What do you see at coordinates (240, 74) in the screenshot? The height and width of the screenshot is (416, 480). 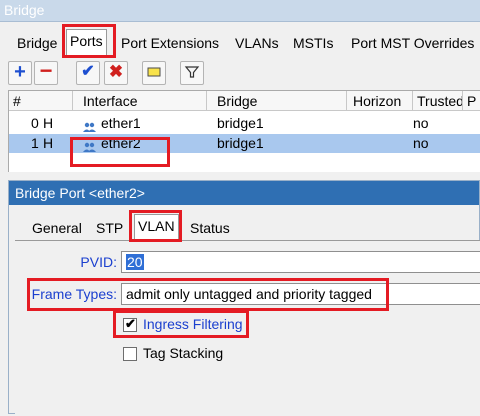 I see `toolbar: + − ✔ ✖` at bounding box center [240, 74].